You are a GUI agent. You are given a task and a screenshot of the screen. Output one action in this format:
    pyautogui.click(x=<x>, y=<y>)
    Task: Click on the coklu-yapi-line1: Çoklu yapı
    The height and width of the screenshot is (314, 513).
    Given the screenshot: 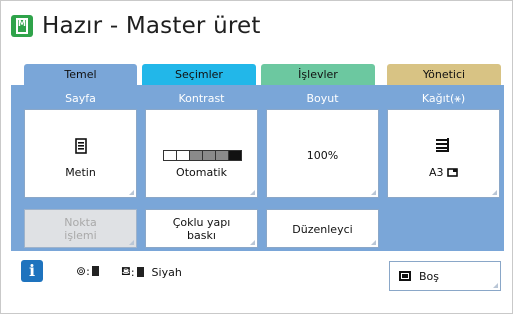 What is the action you would take?
    pyautogui.click(x=201, y=222)
    